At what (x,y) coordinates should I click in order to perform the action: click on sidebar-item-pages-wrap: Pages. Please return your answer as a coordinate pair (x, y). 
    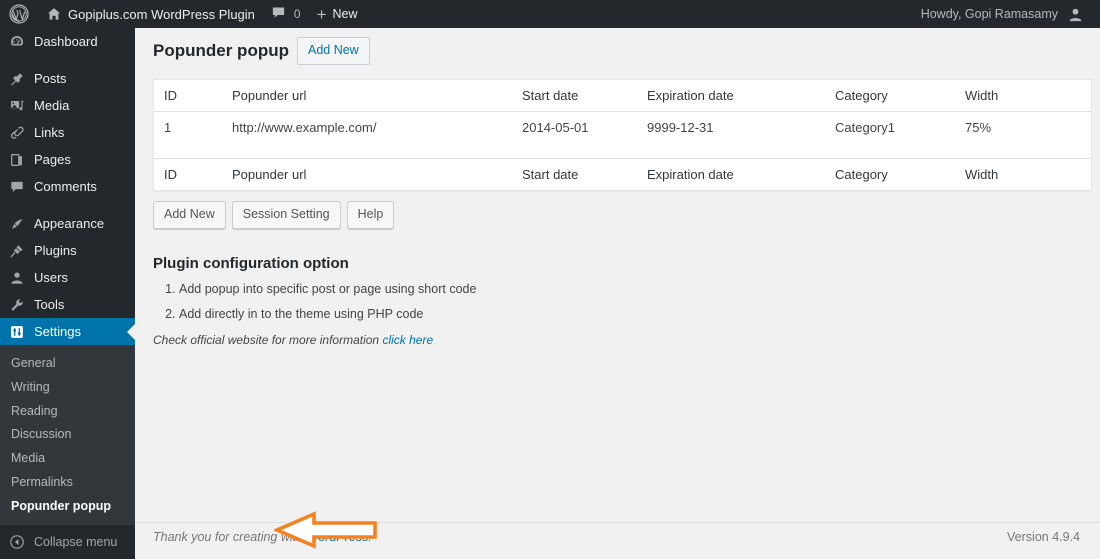
    Looking at the image, I should click on (67, 159).